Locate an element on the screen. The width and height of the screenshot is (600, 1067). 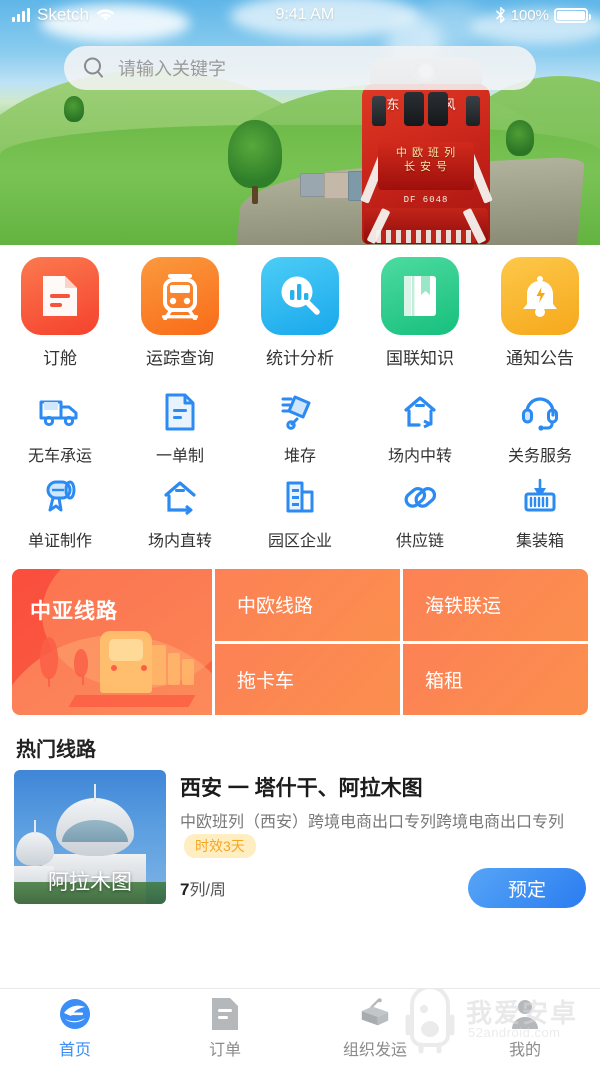
action-danzheng-zhizuo: 单证制作 is located at coordinates (60, 513).